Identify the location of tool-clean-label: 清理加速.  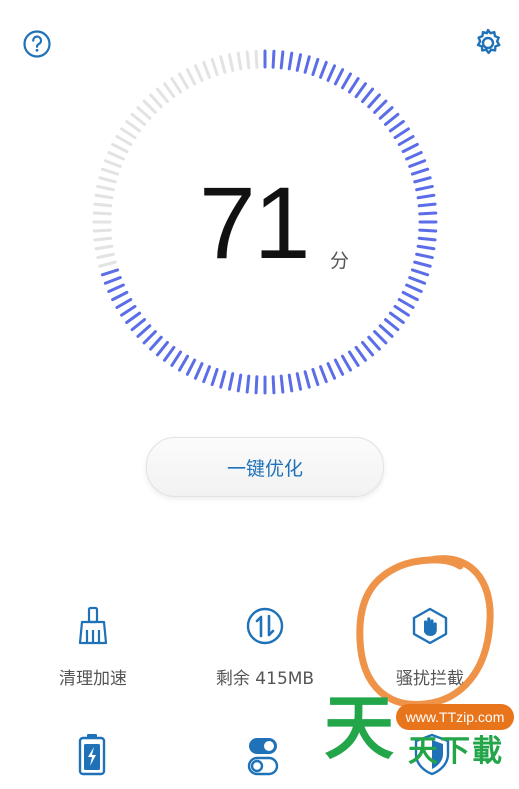
(93, 679).